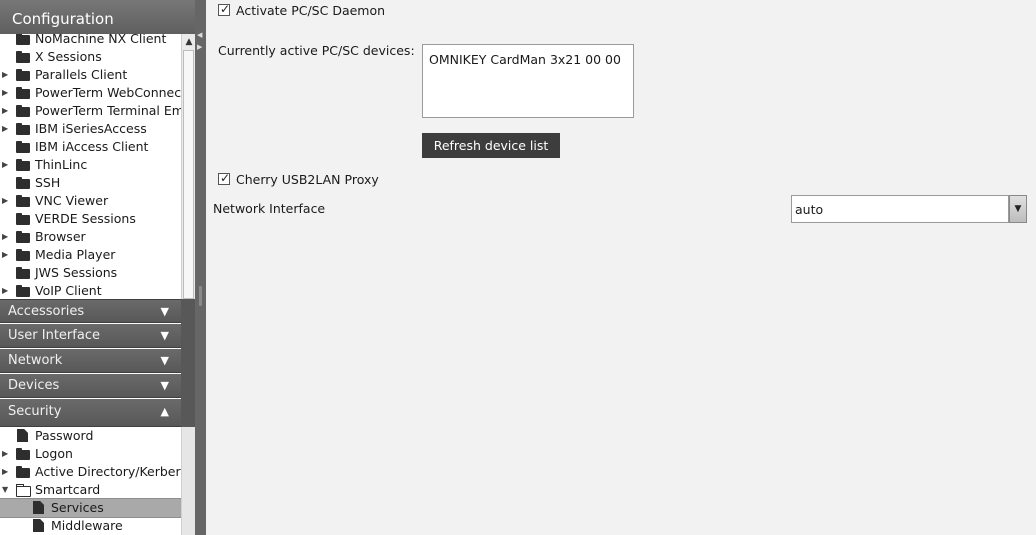 The width and height of the screenshot is (1036, 535). I want to click on network-interface-label: Network Interface, so click(269, 208).